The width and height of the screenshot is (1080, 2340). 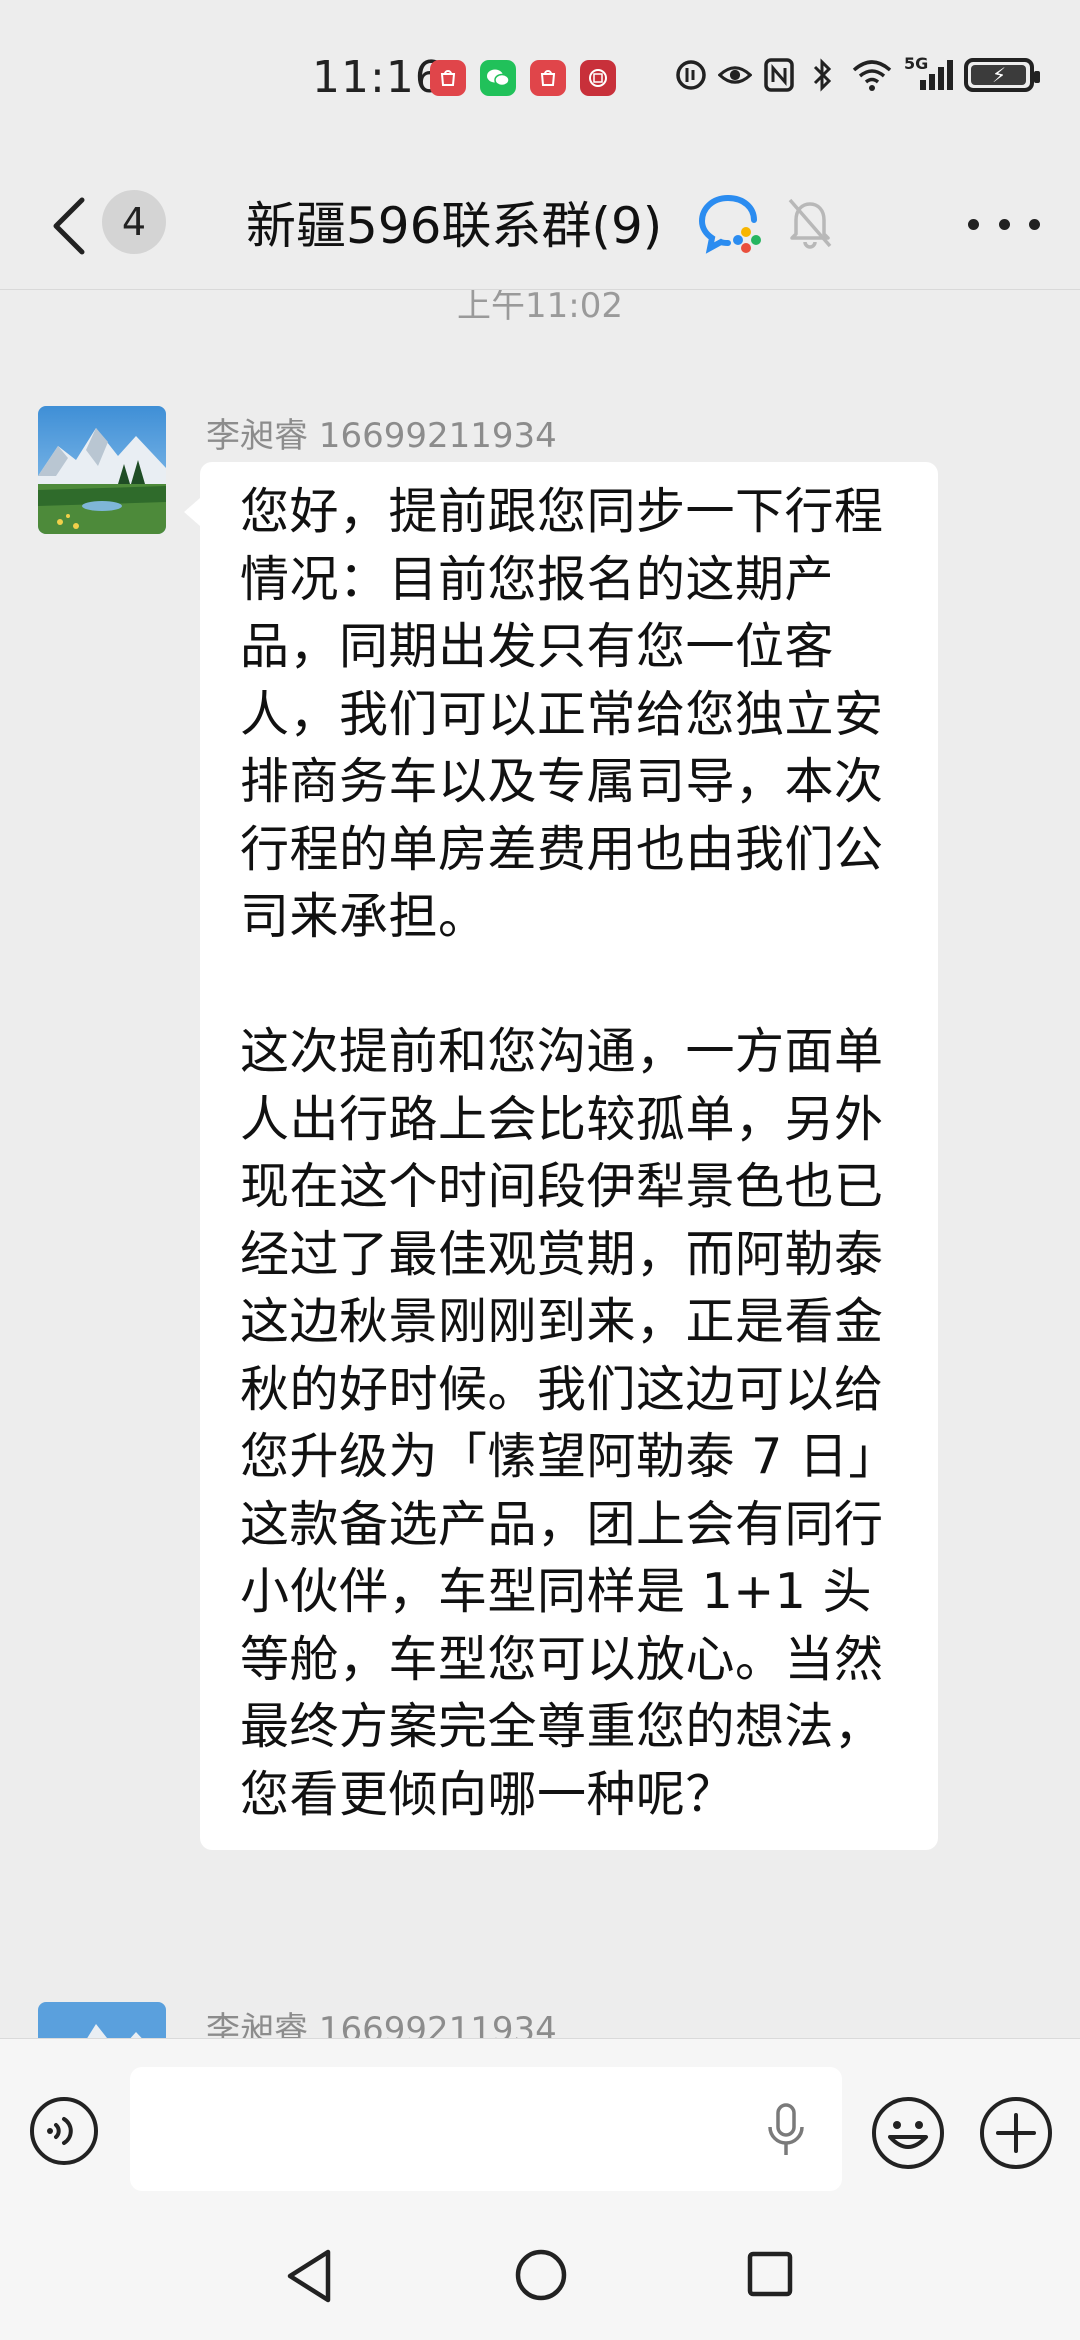 What do you see at coordinates (454, 222) in the screenshot?
I see `chat-title: 新疆596联系群(9)` at bounding box center [454, 222].